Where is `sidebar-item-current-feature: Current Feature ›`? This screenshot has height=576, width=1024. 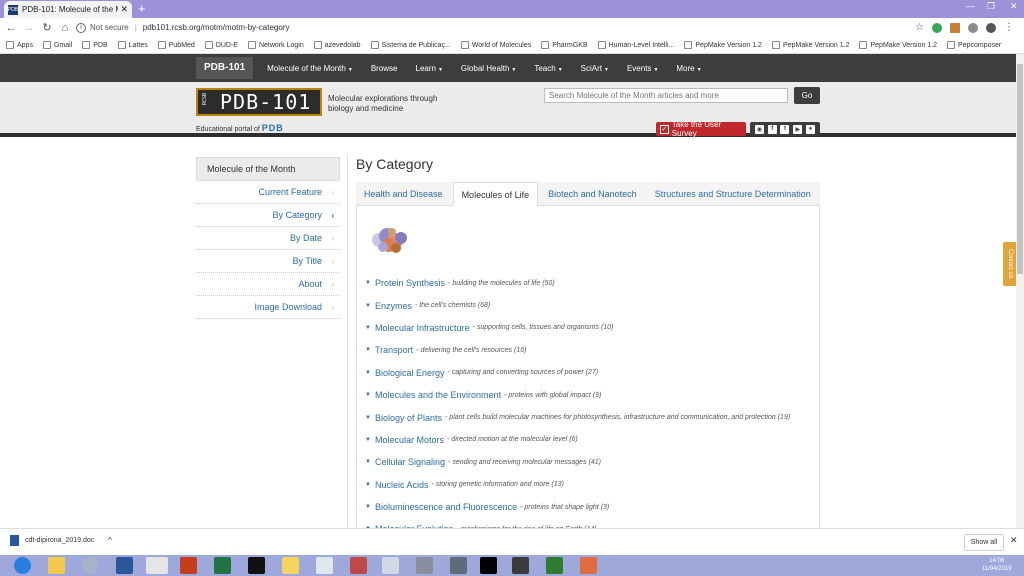
sidebar-item-current-feature: Current Feature › is located at coordinates (268, 192).